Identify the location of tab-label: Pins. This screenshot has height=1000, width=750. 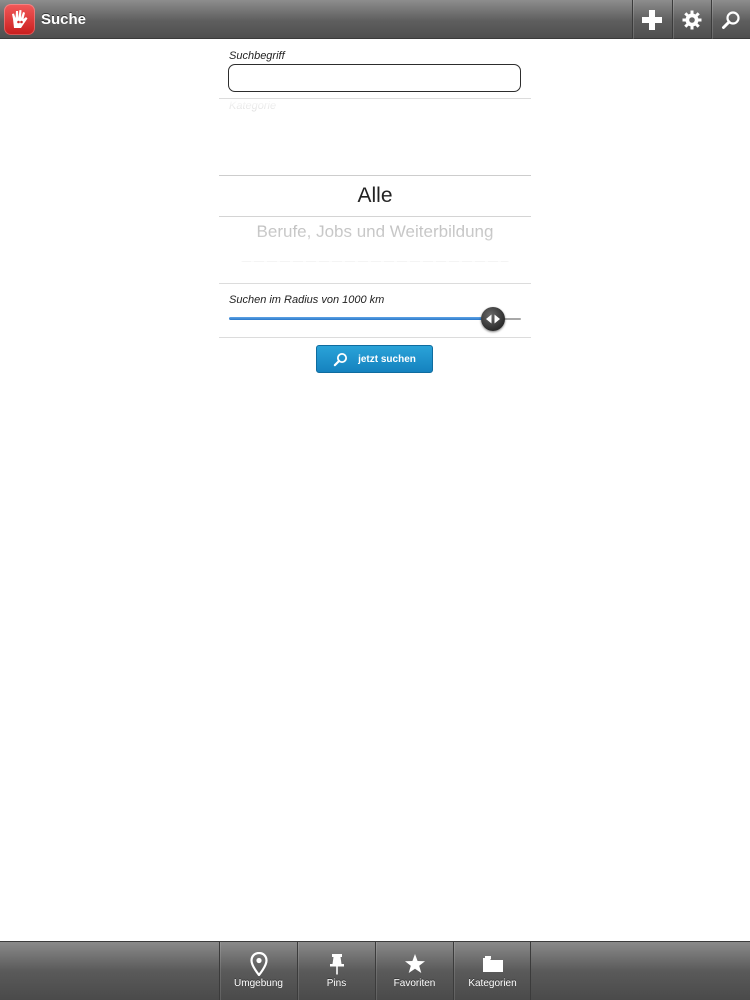
(336, 983).